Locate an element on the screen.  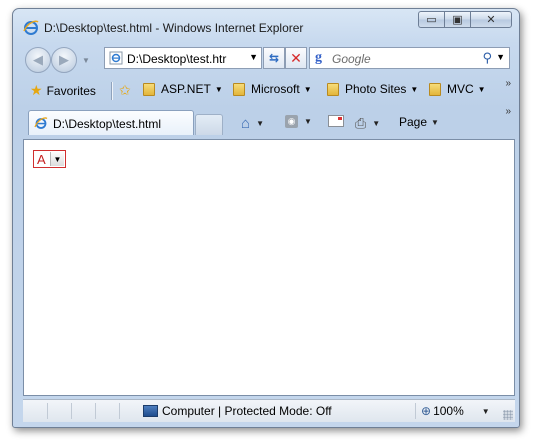
minimize-icon: ▭ is located at coordinates (431, 20).